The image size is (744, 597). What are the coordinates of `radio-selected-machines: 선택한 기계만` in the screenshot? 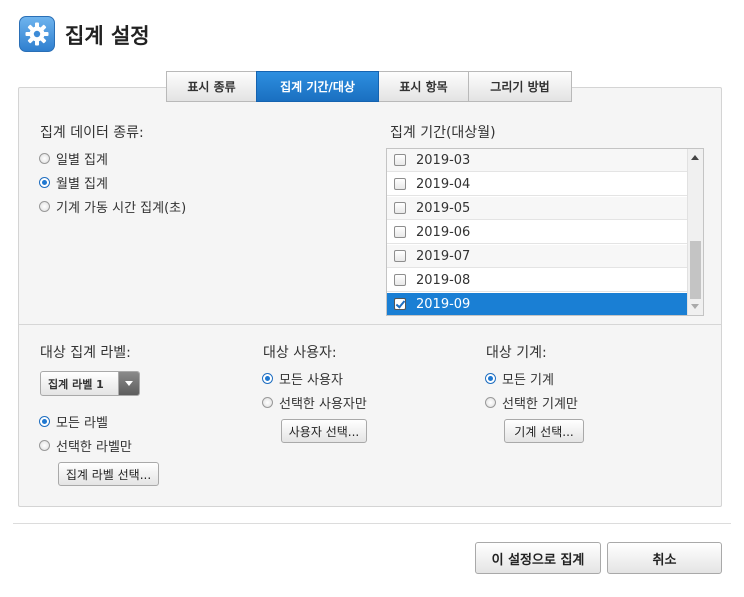 It's located at (531, 402).